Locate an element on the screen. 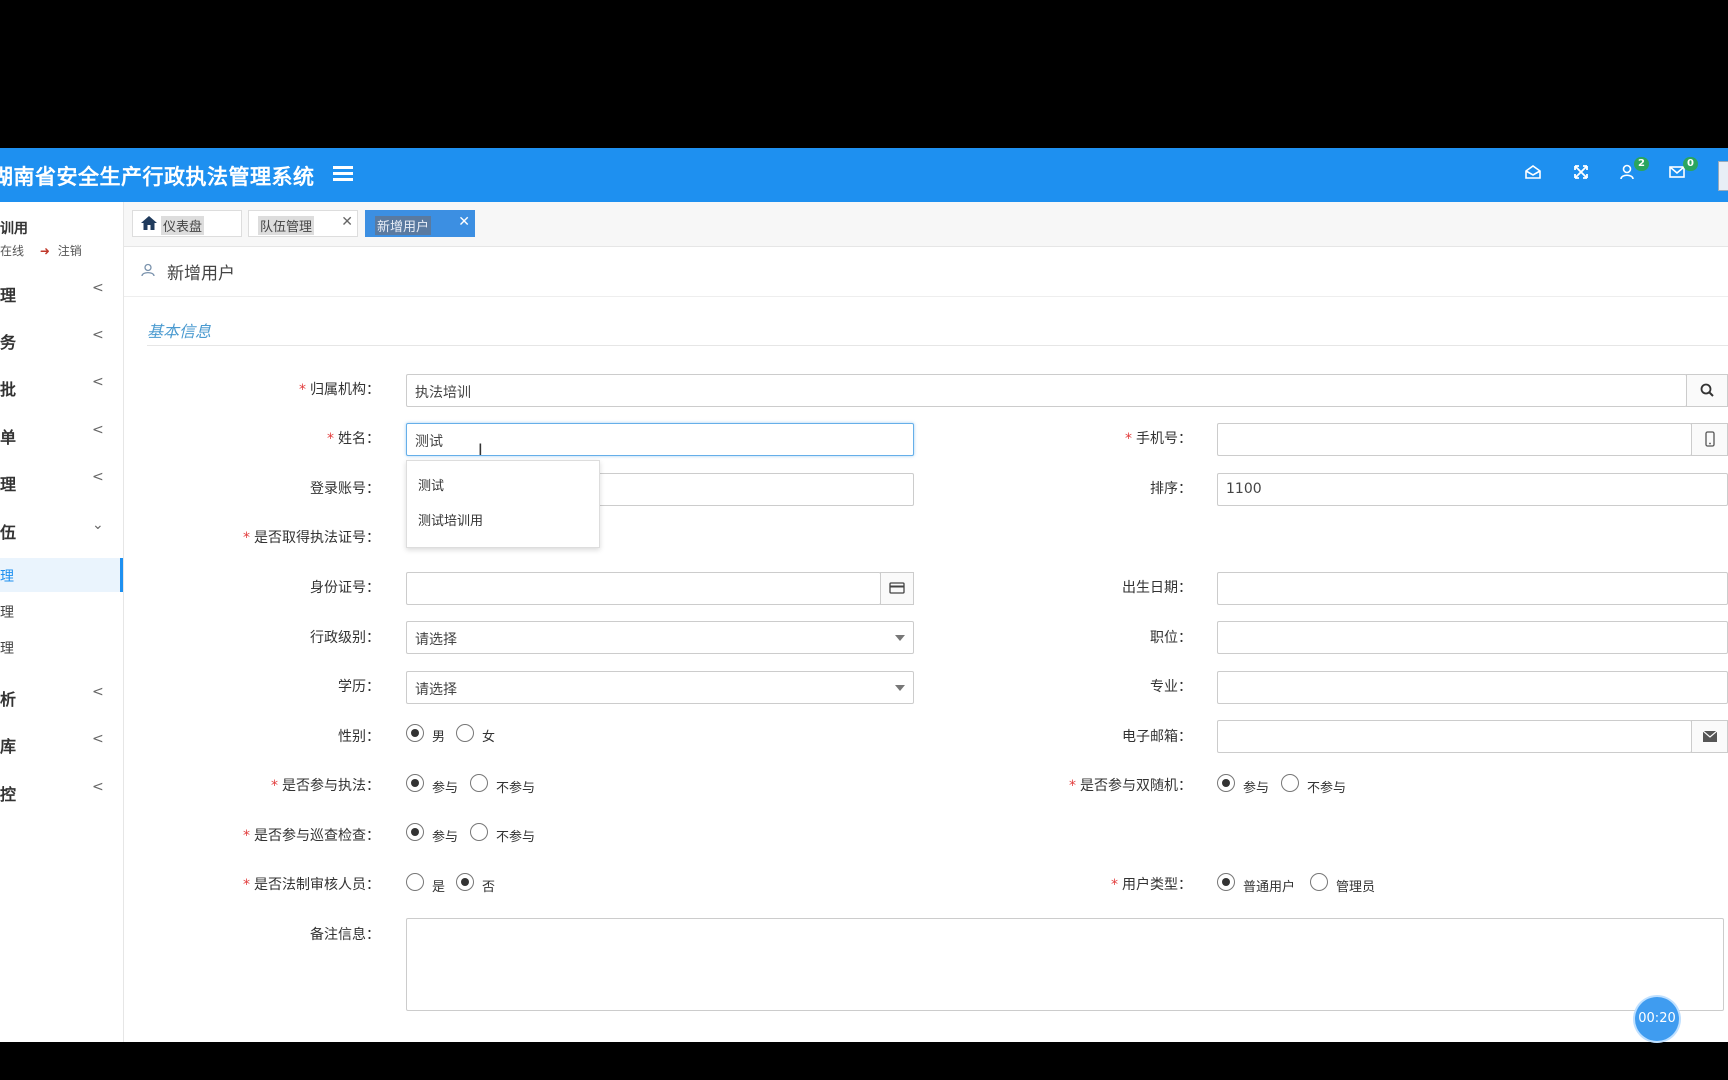 The width and height of the screenshot is (1728, 1080). admin-level-label: 行政级别： is located at coordinates (345, 638).